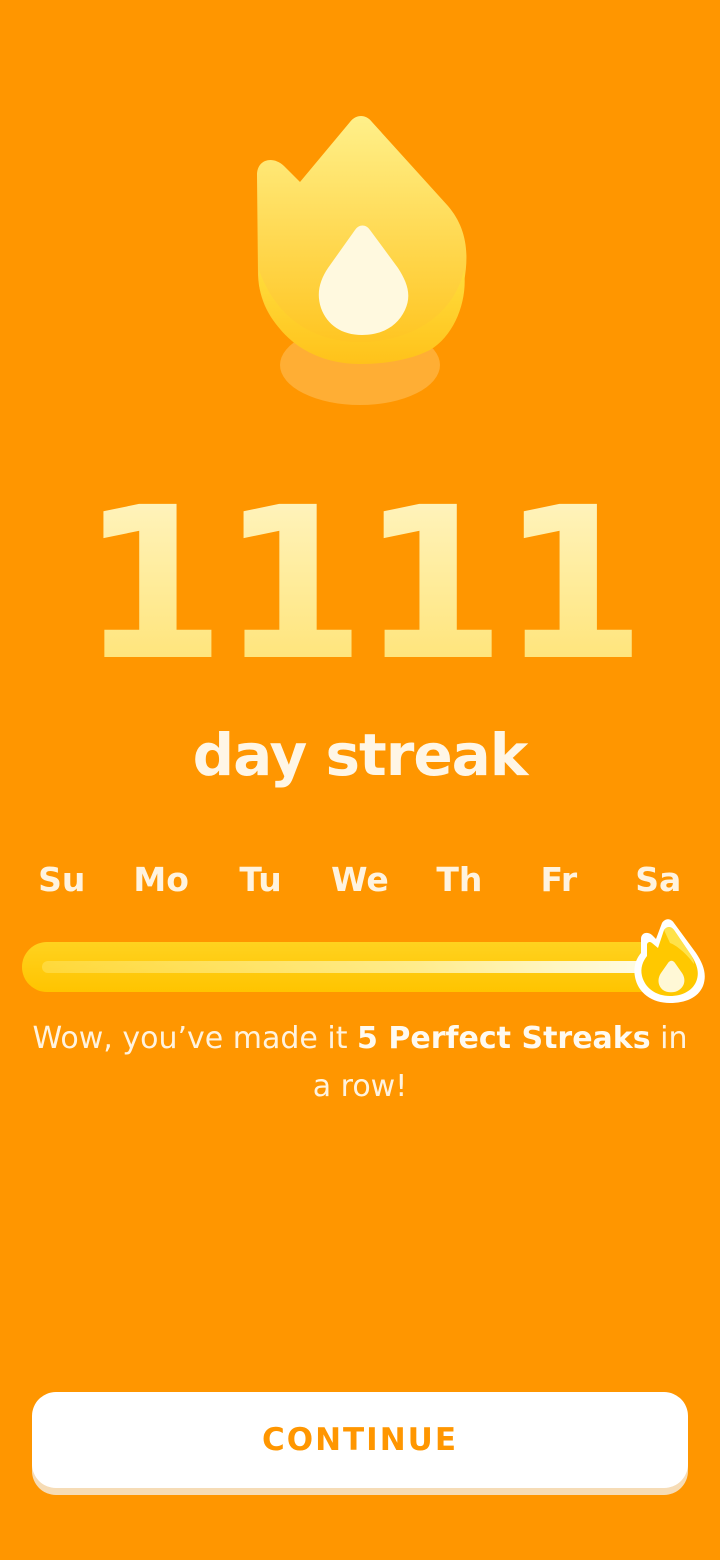  I want to click on message-prefix: Wow, you’ve made it, so click(195, 1038).